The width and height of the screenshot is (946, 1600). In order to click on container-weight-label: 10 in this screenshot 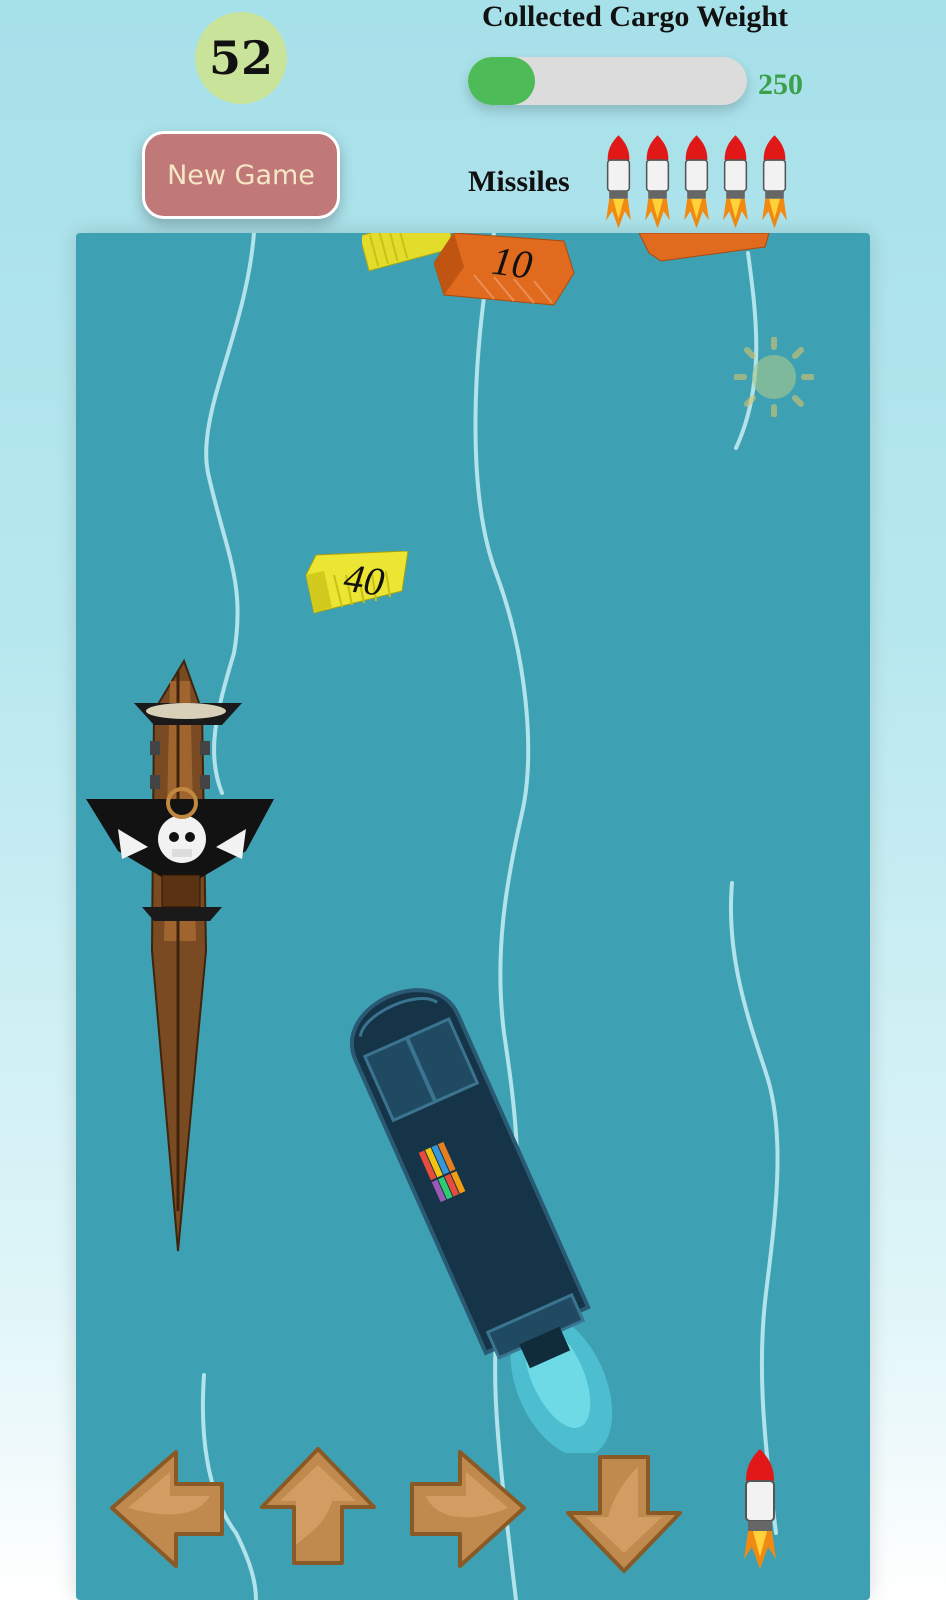, I will do `click(512, 263)`.